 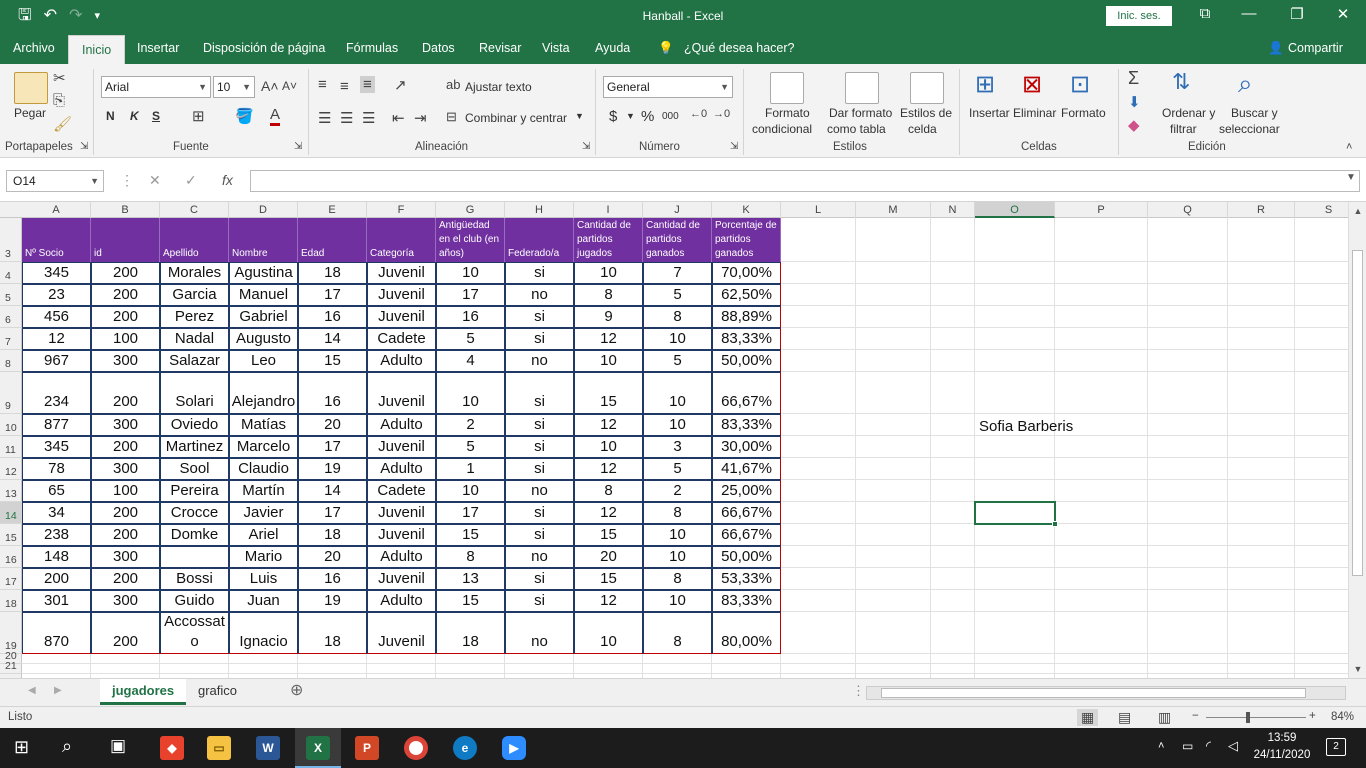 I want to click on table-cell: 62,50%, so click(x=746, y=295).